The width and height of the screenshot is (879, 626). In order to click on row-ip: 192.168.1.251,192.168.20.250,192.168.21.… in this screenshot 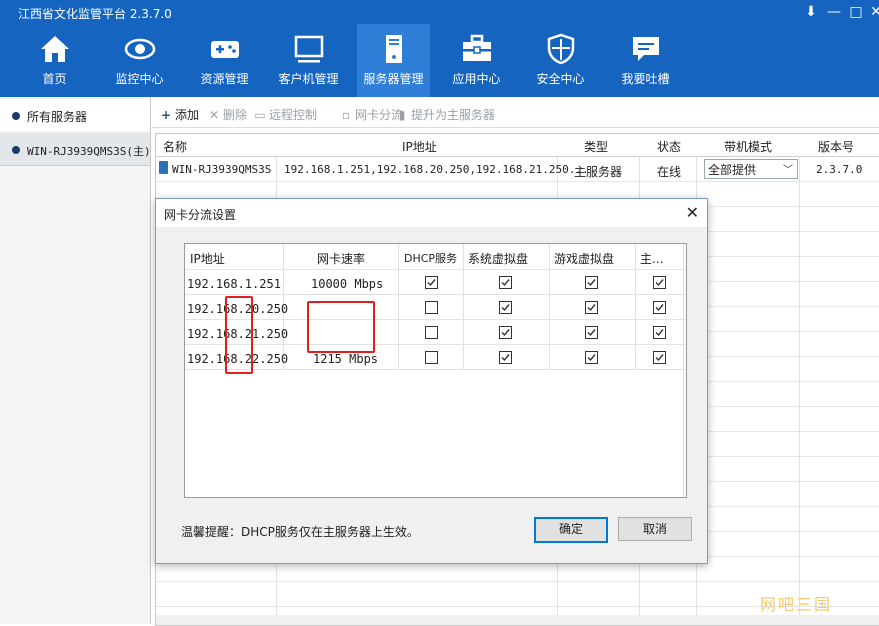, I will do `click(436, 169)`.